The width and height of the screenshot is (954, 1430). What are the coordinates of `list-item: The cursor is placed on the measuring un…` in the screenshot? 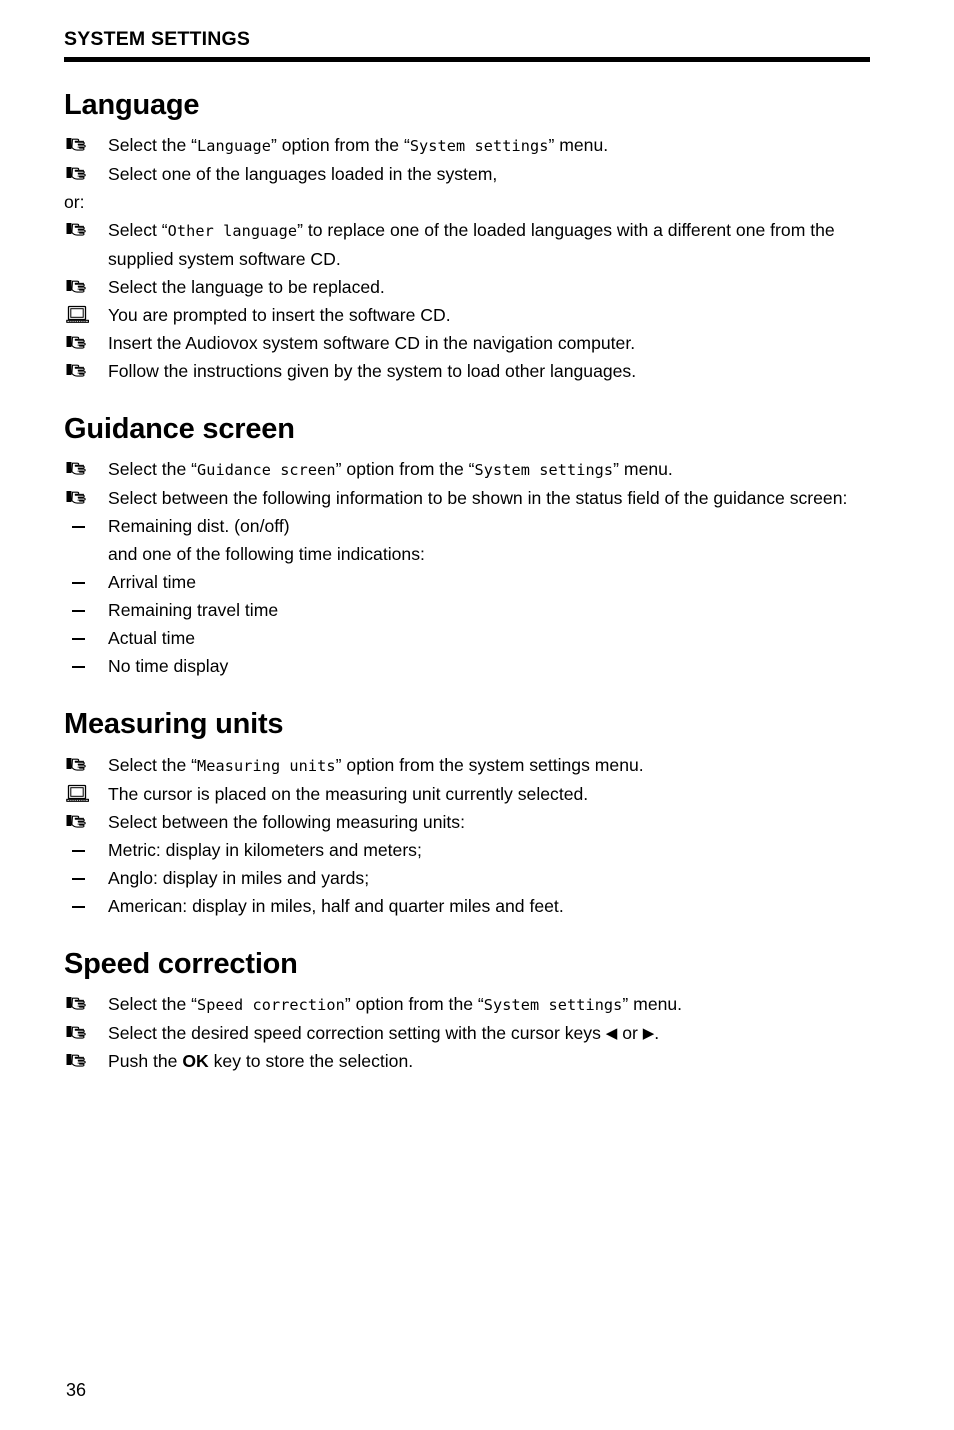 It's located at (467, 794).